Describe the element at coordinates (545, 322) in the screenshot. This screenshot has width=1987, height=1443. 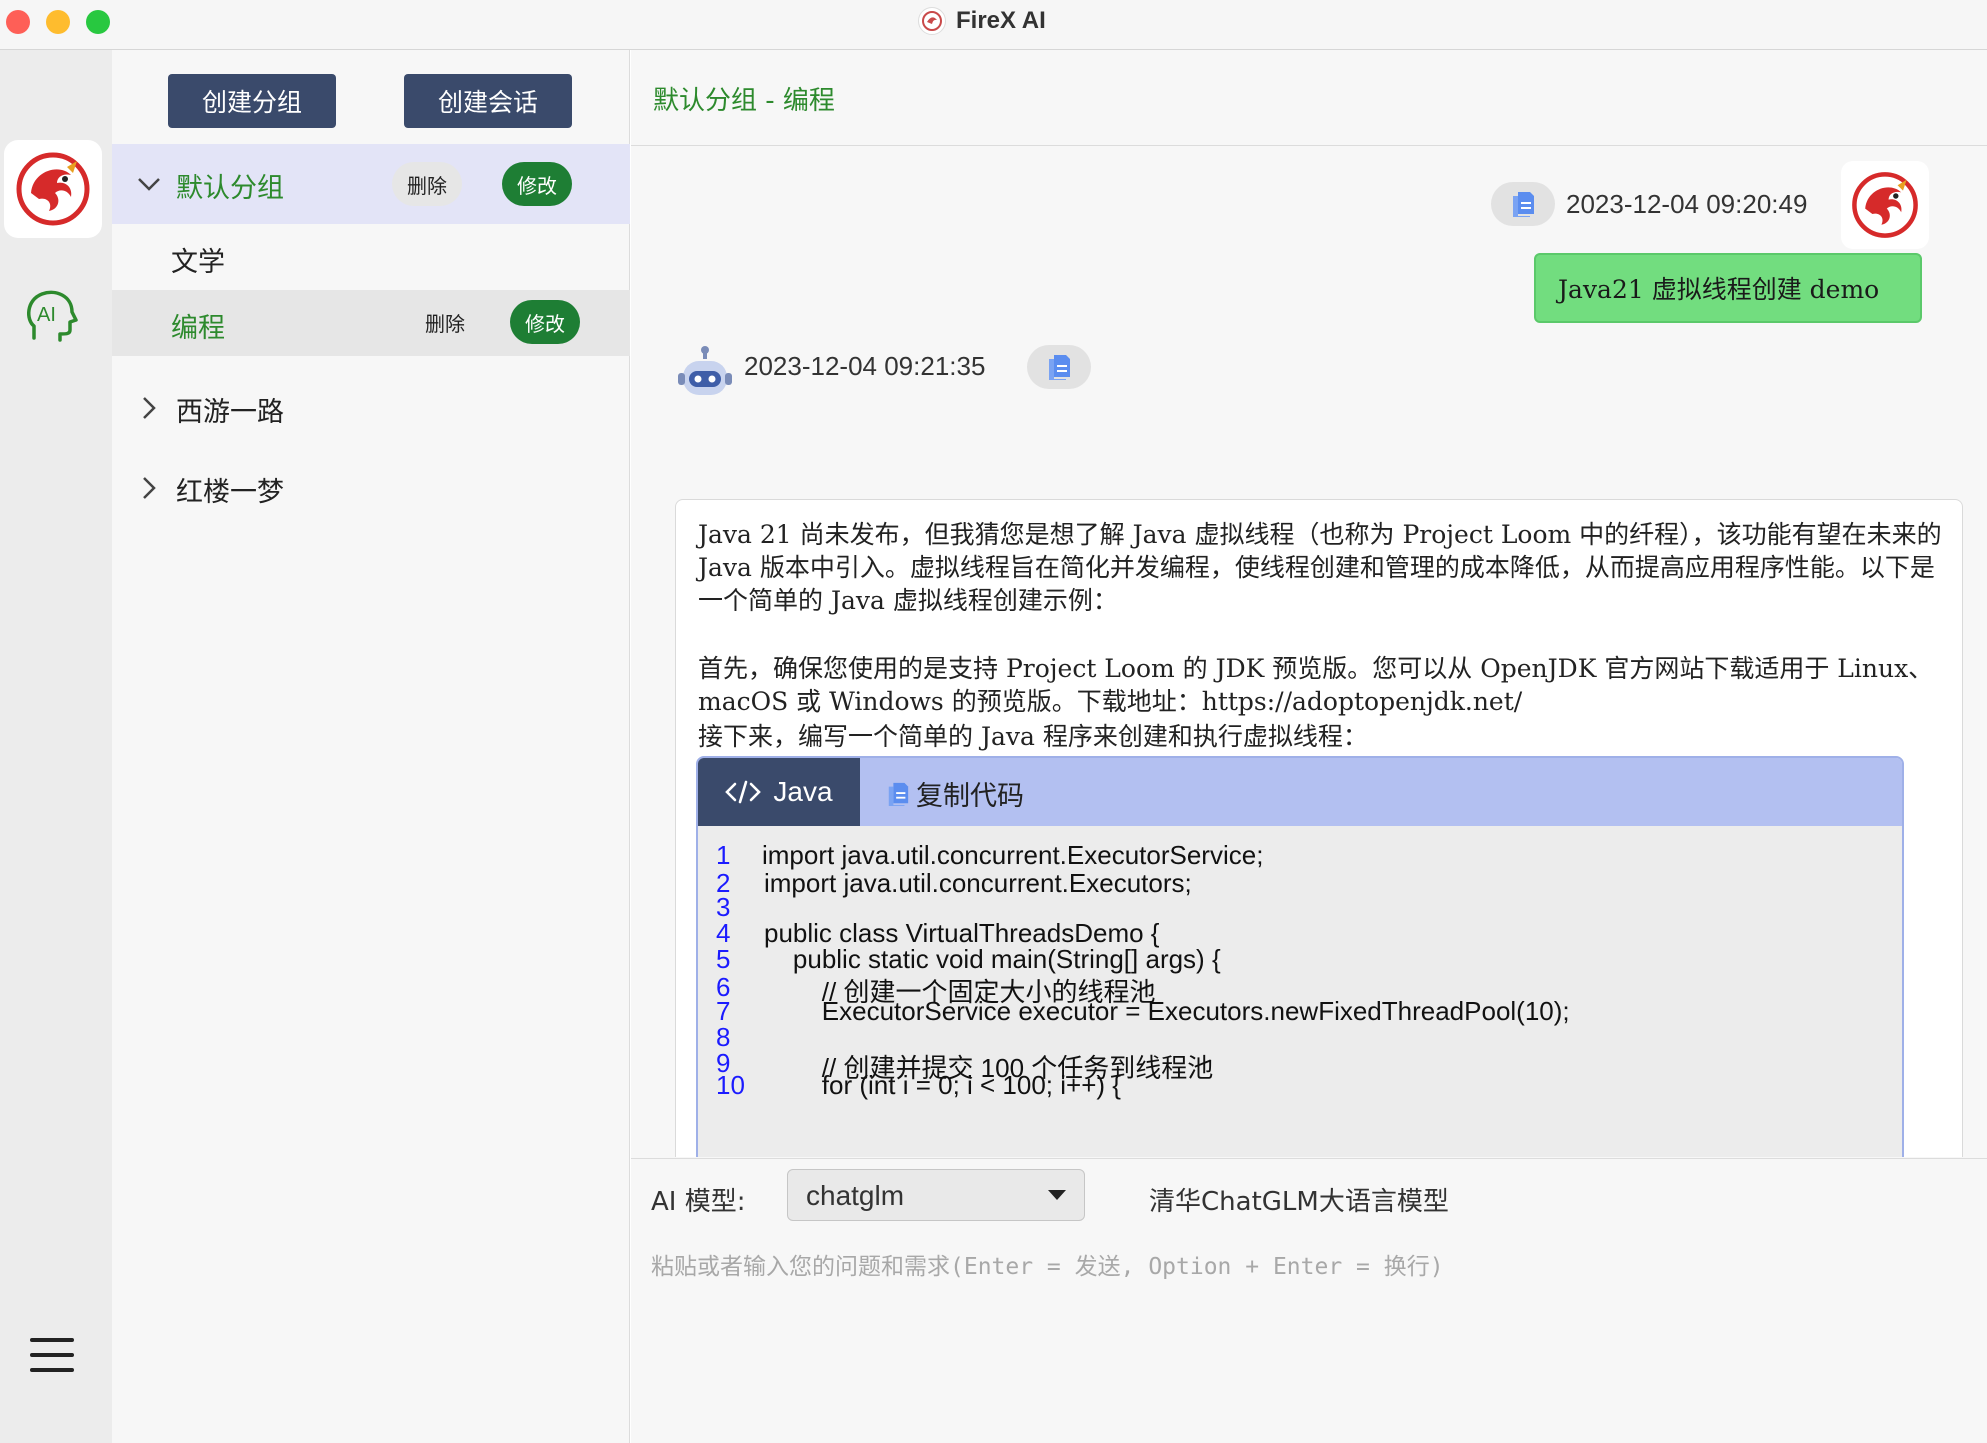
I see `edit-session-button: 修改` at that location.